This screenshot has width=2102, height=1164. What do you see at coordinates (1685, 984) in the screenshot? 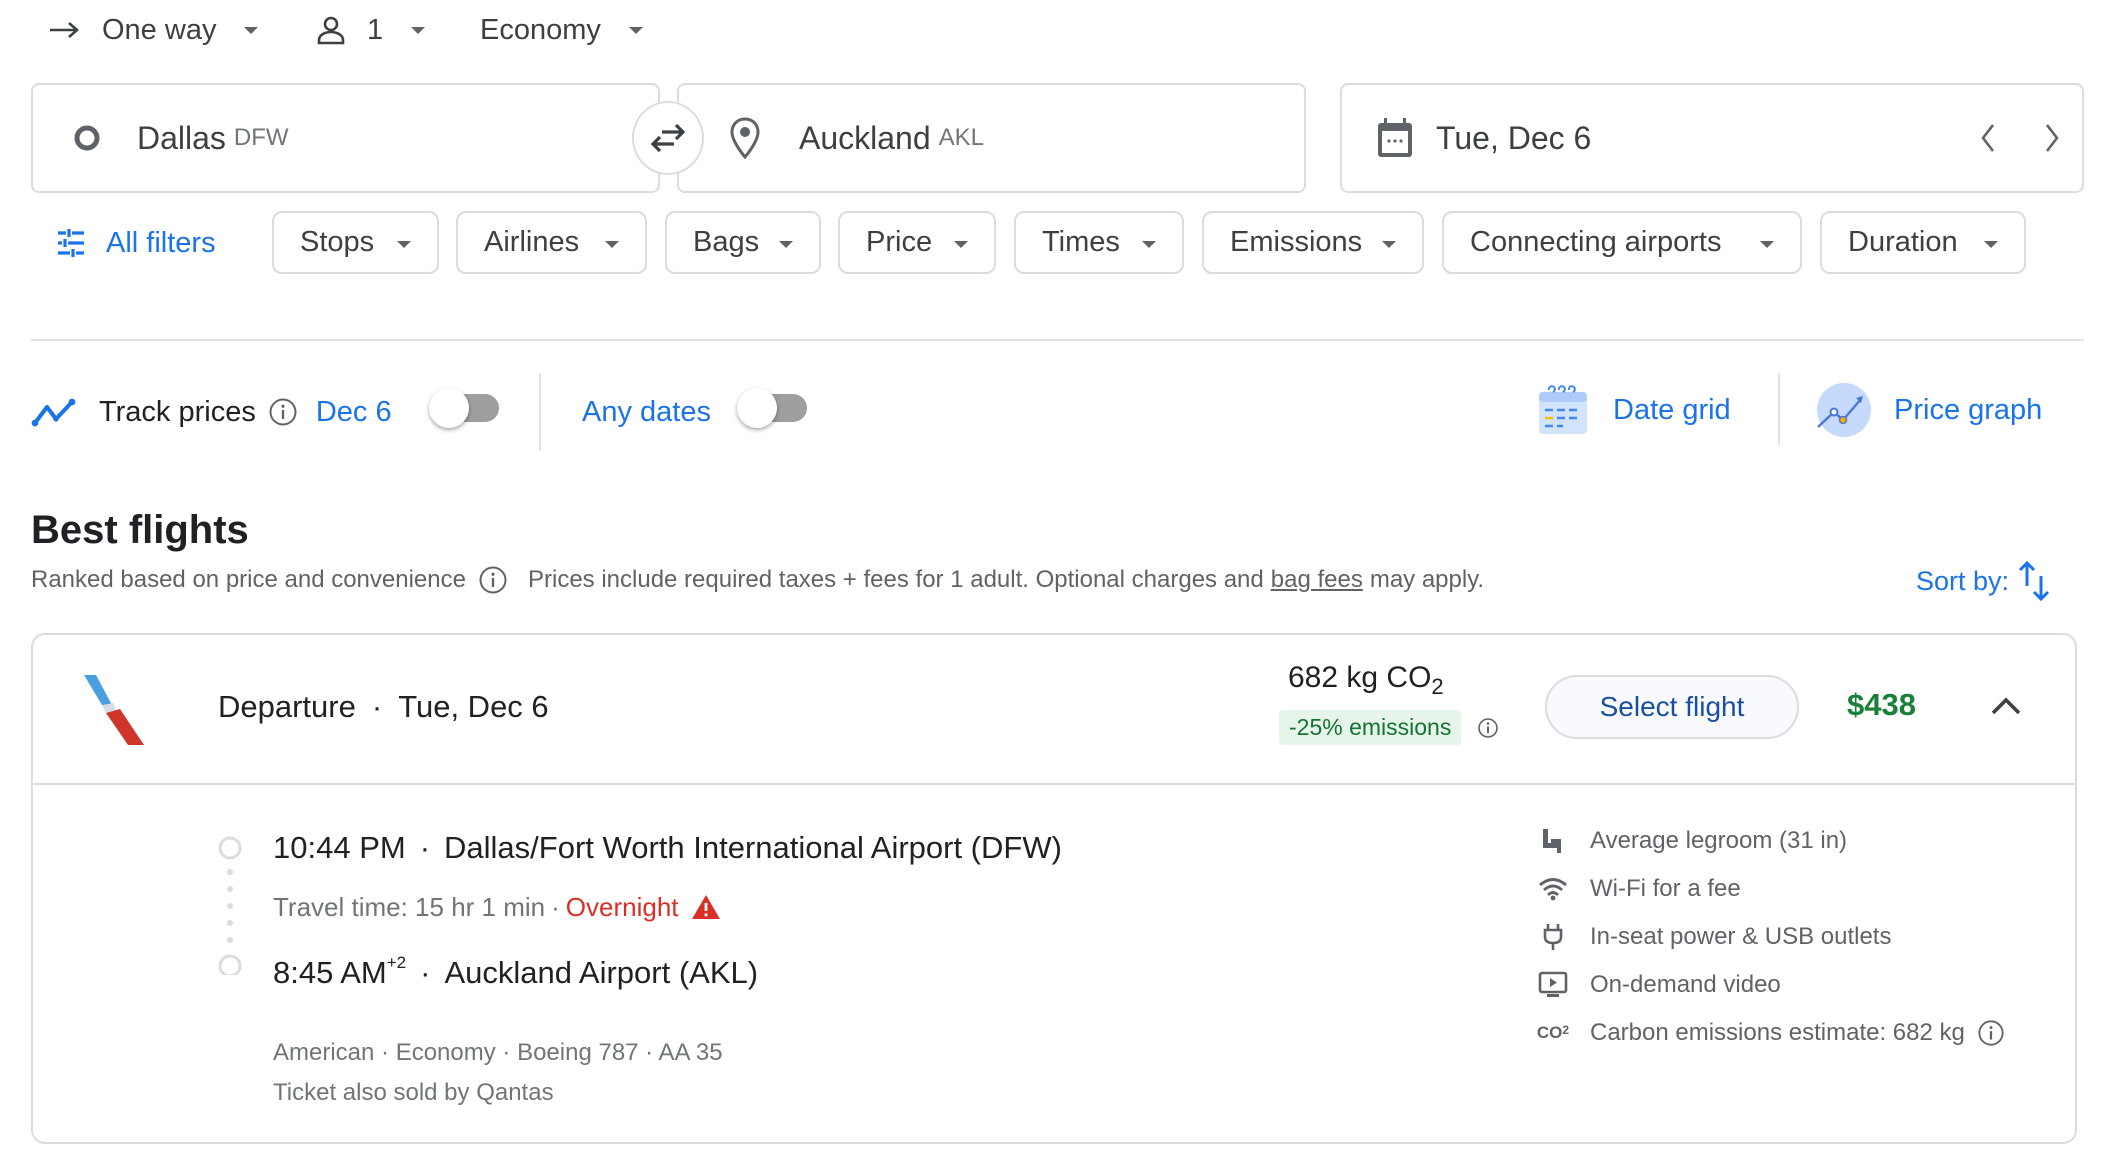
I see `amenity-label: On-demand video` at bounding box center [1685, 984].